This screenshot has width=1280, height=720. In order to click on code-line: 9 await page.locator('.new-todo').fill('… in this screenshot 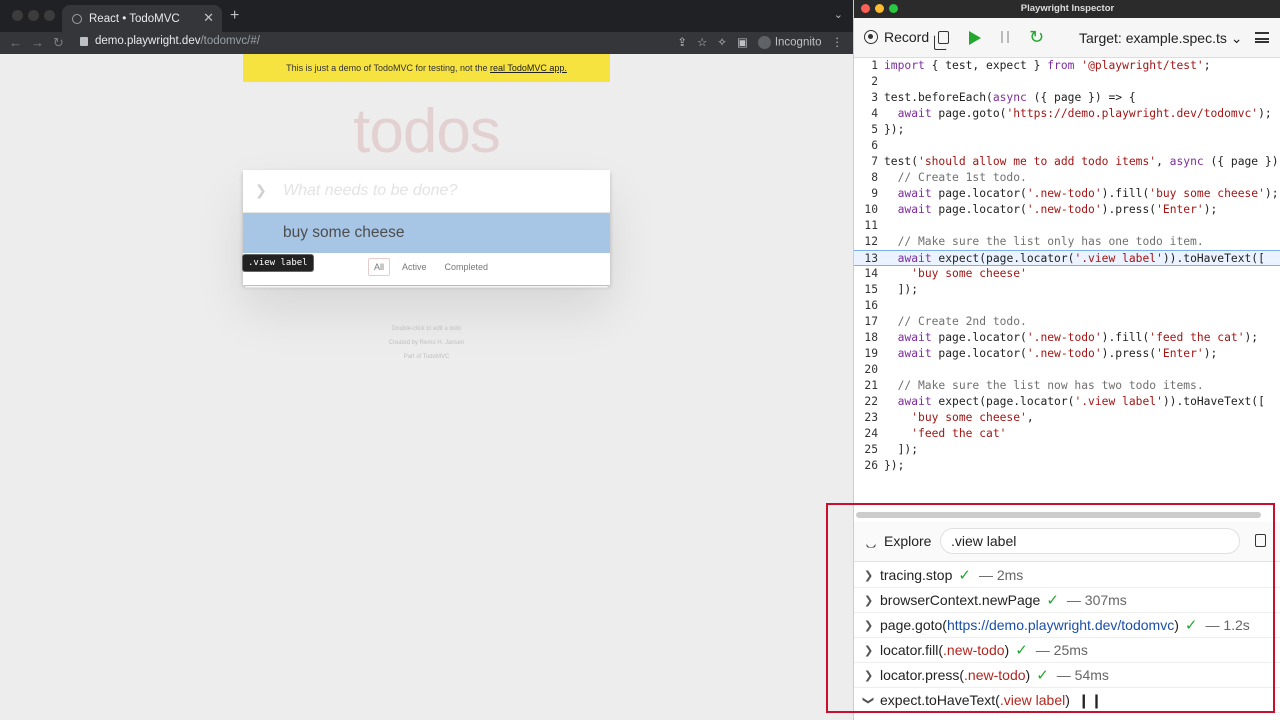, I will do `click(1067, 194)`.